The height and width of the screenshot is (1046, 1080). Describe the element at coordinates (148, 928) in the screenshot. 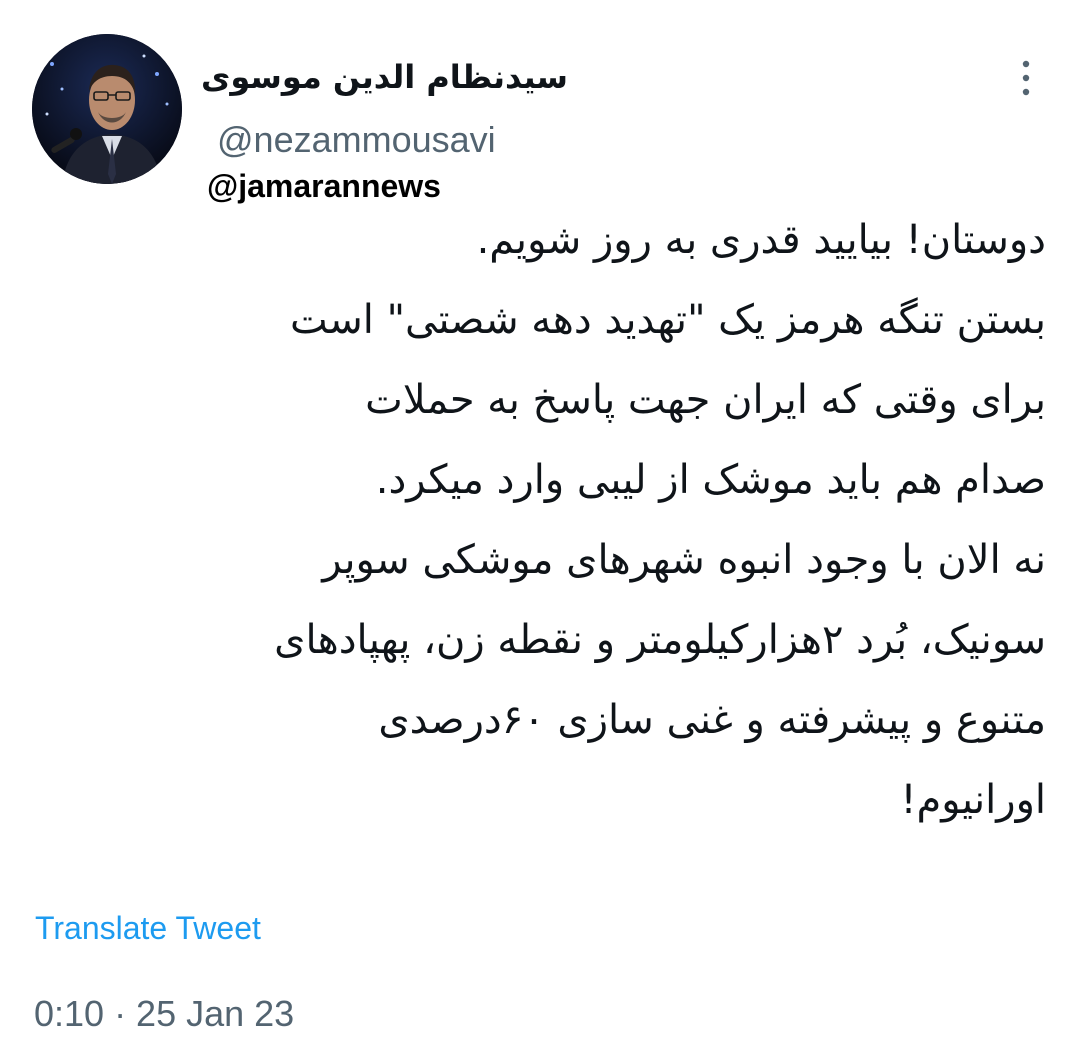

I see `translate-tweet-link: Translate Tweet` at that location.